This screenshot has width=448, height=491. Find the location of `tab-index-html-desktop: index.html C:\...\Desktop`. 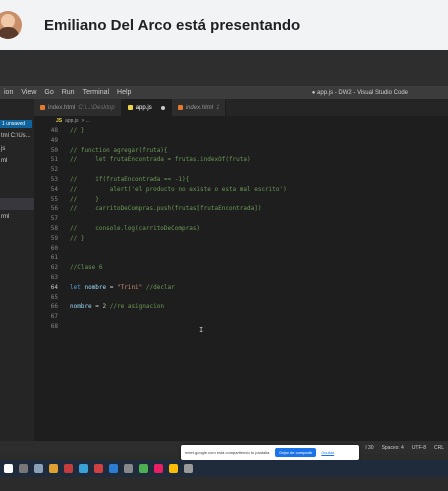

tab-index-html-desktop: index.html C:\...\Desktop is located at coordinates (78, 107).